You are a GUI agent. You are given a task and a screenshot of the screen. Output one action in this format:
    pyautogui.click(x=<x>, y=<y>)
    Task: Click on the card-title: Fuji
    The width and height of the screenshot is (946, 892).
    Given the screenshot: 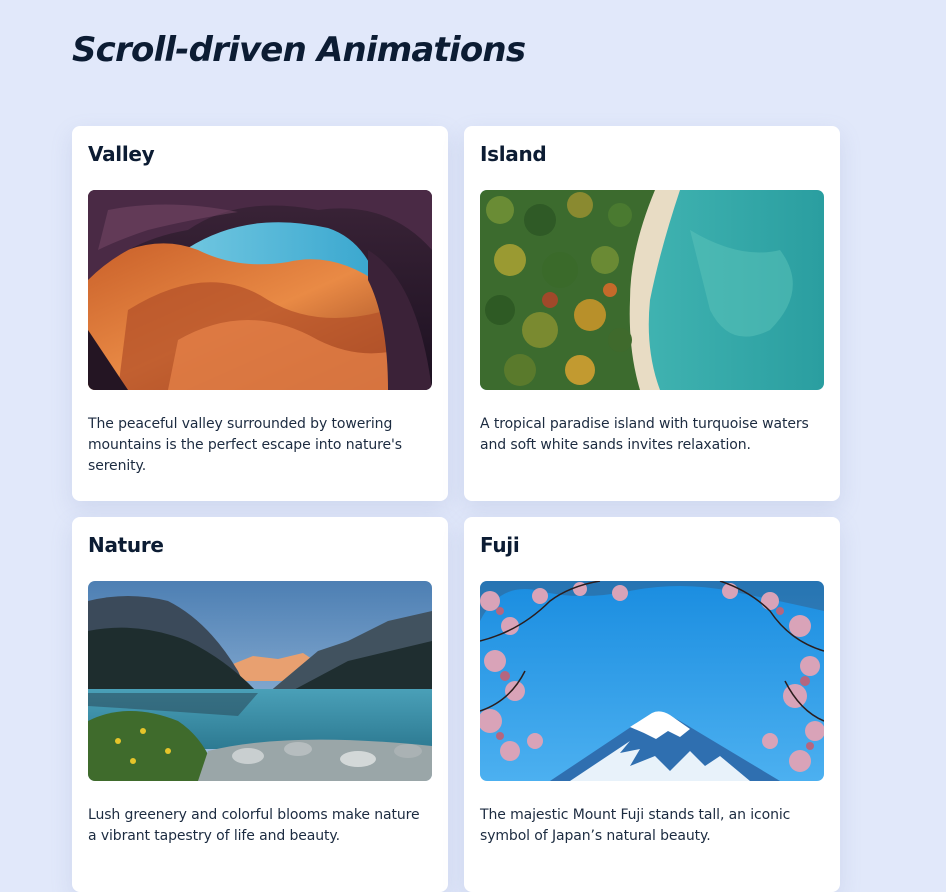 What is the action you would take?
    pyautogui.click(x=500, y=545)
    